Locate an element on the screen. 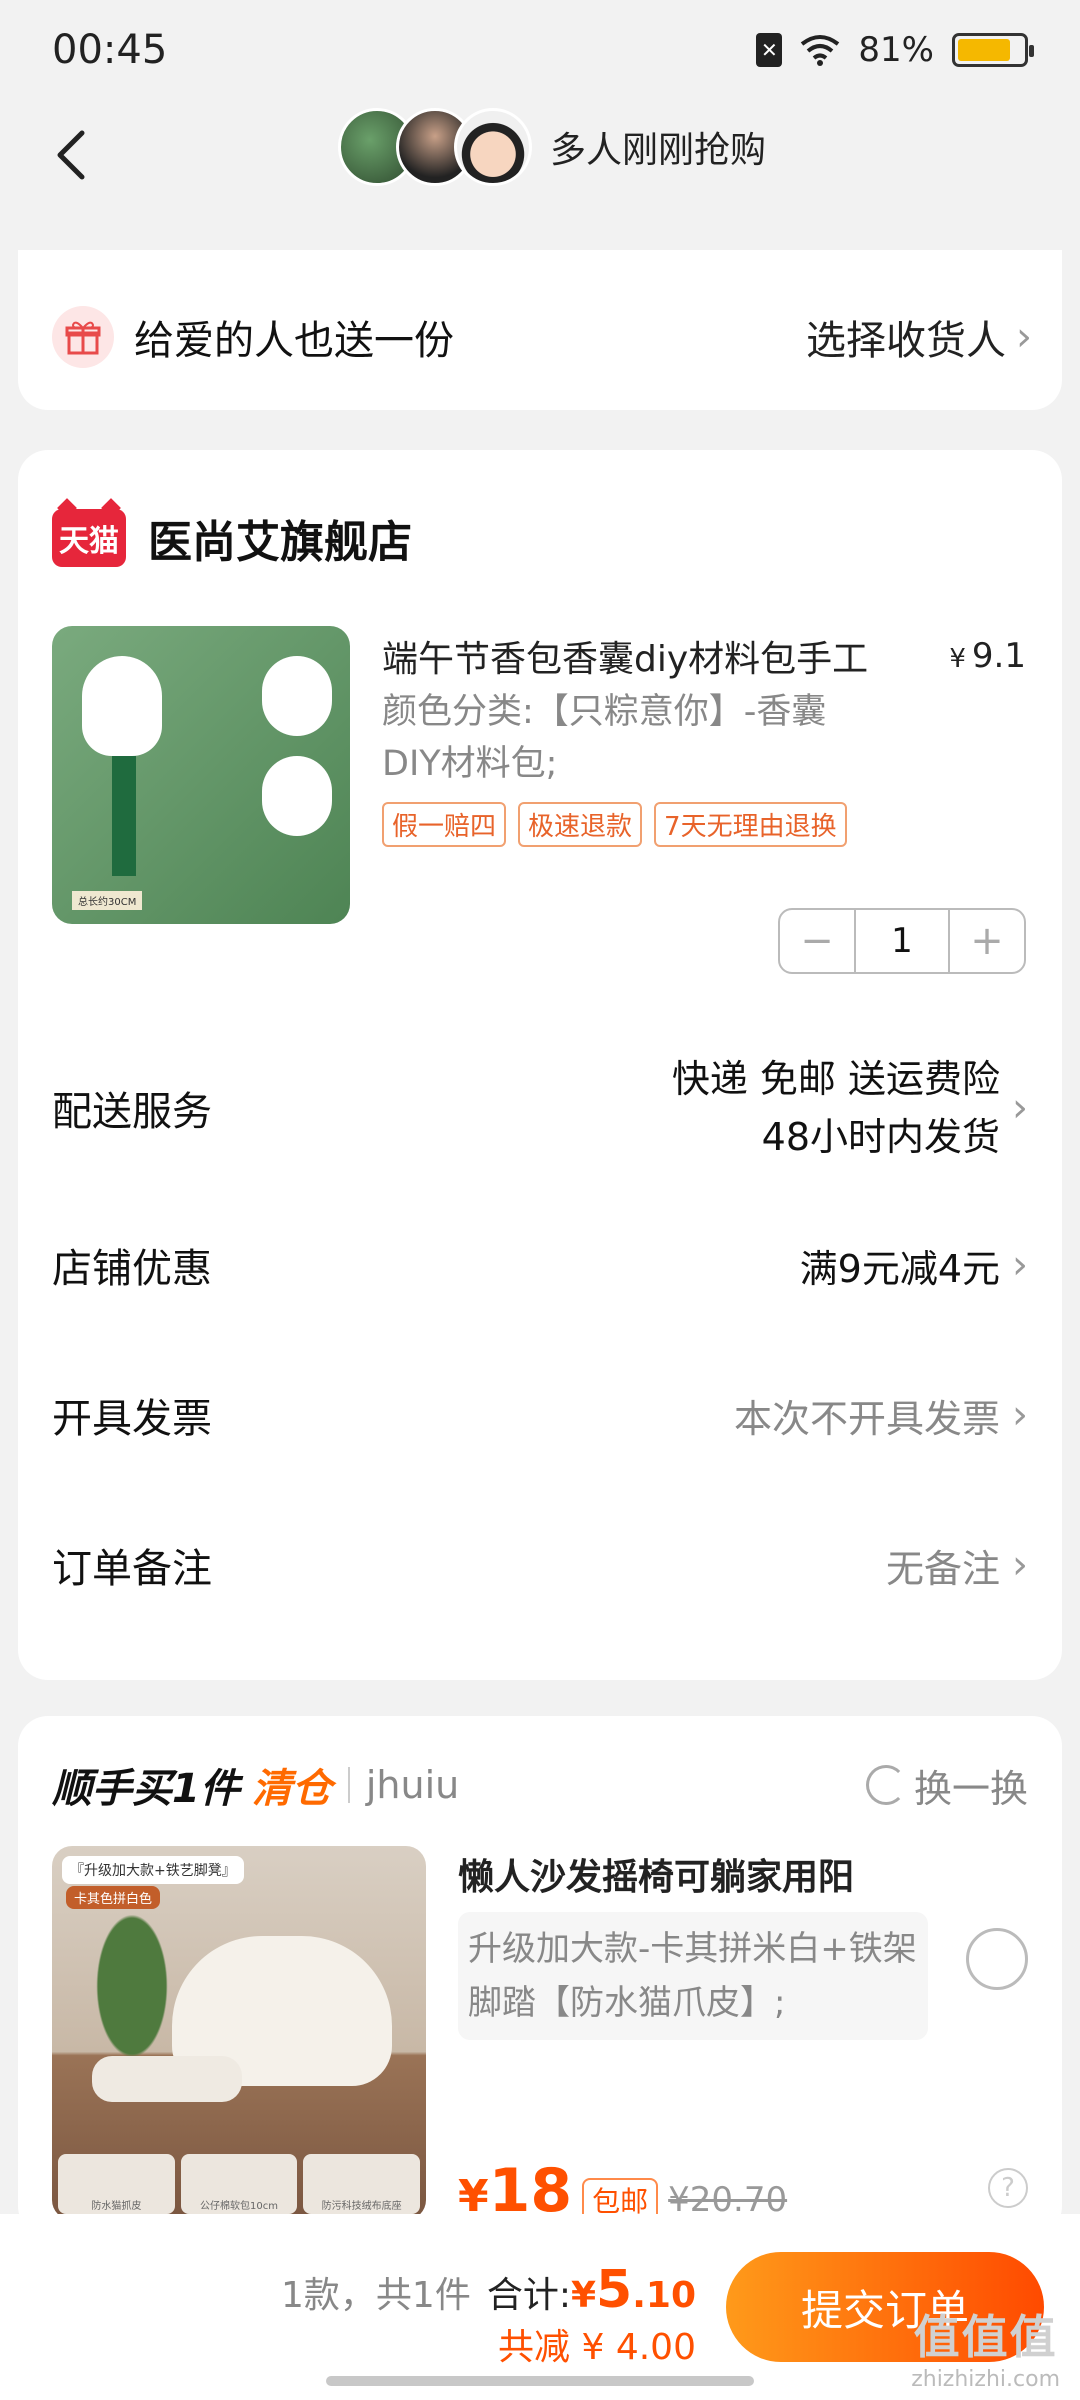 This screenshot has height=2400, width=1080. total-amount: ¥5.10 is located at coordinates (633, 2290).